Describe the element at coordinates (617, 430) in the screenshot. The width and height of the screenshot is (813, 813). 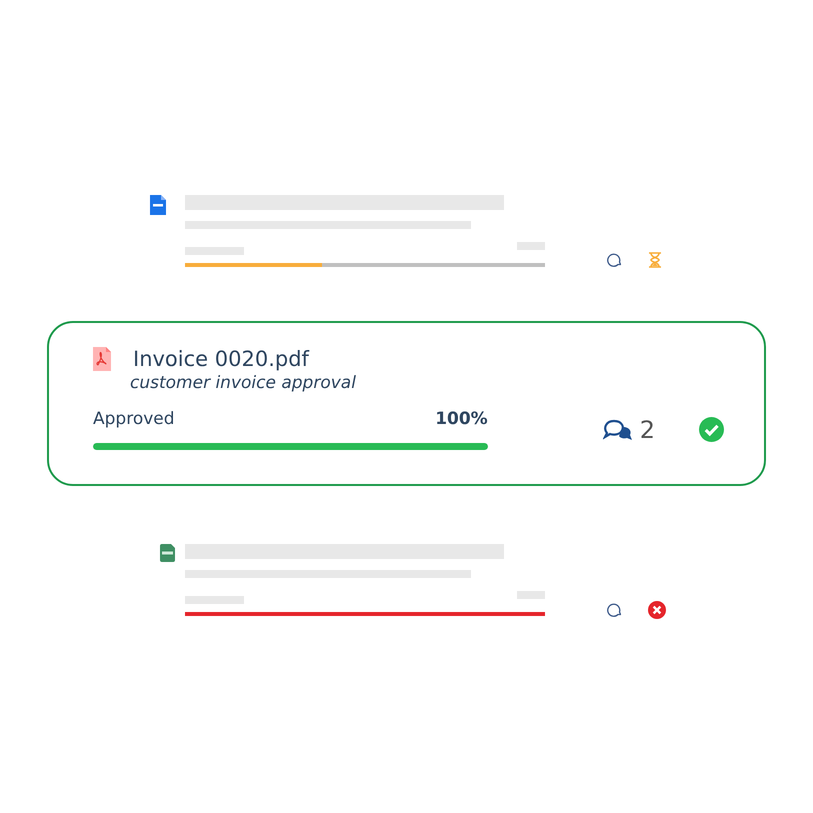
I see `comments-icon` at that location.